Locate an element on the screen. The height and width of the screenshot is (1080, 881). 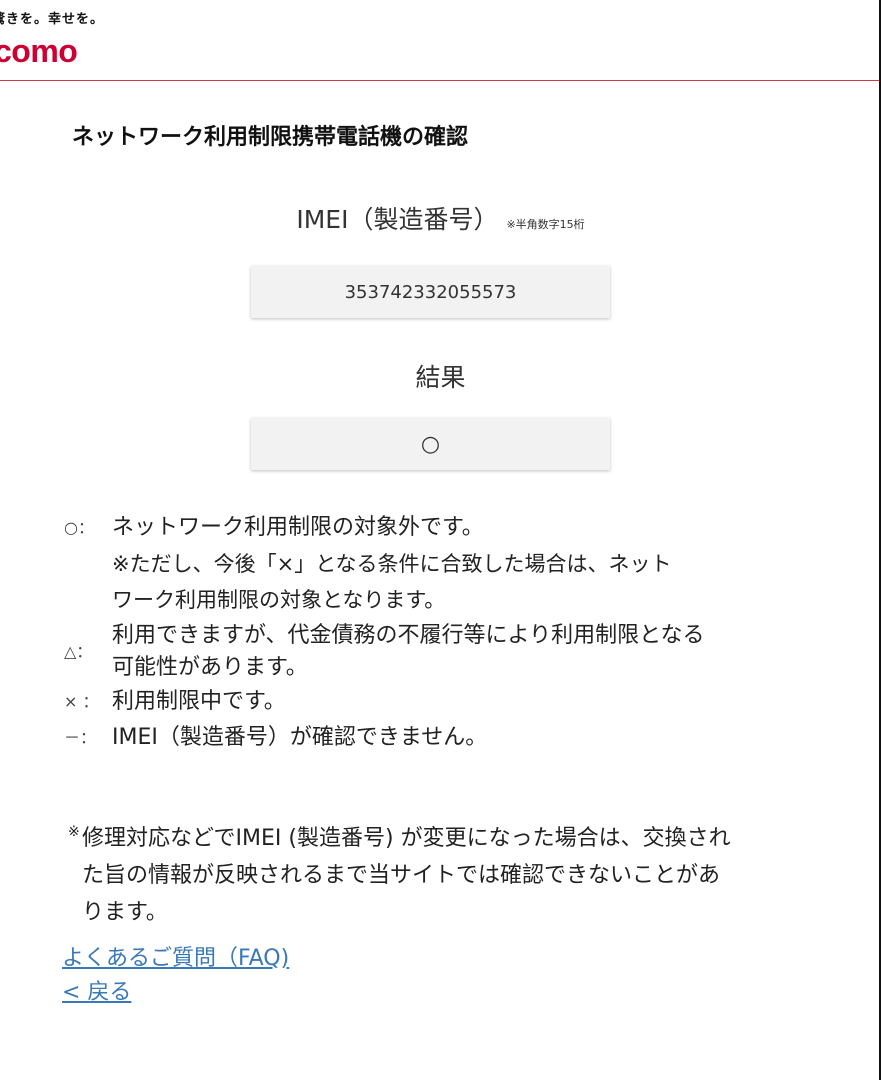
legend-circle-sub-line1: ※ただし、今後「×」となる条件に合致した場合は、ネット is located at coordinates (392, 564).